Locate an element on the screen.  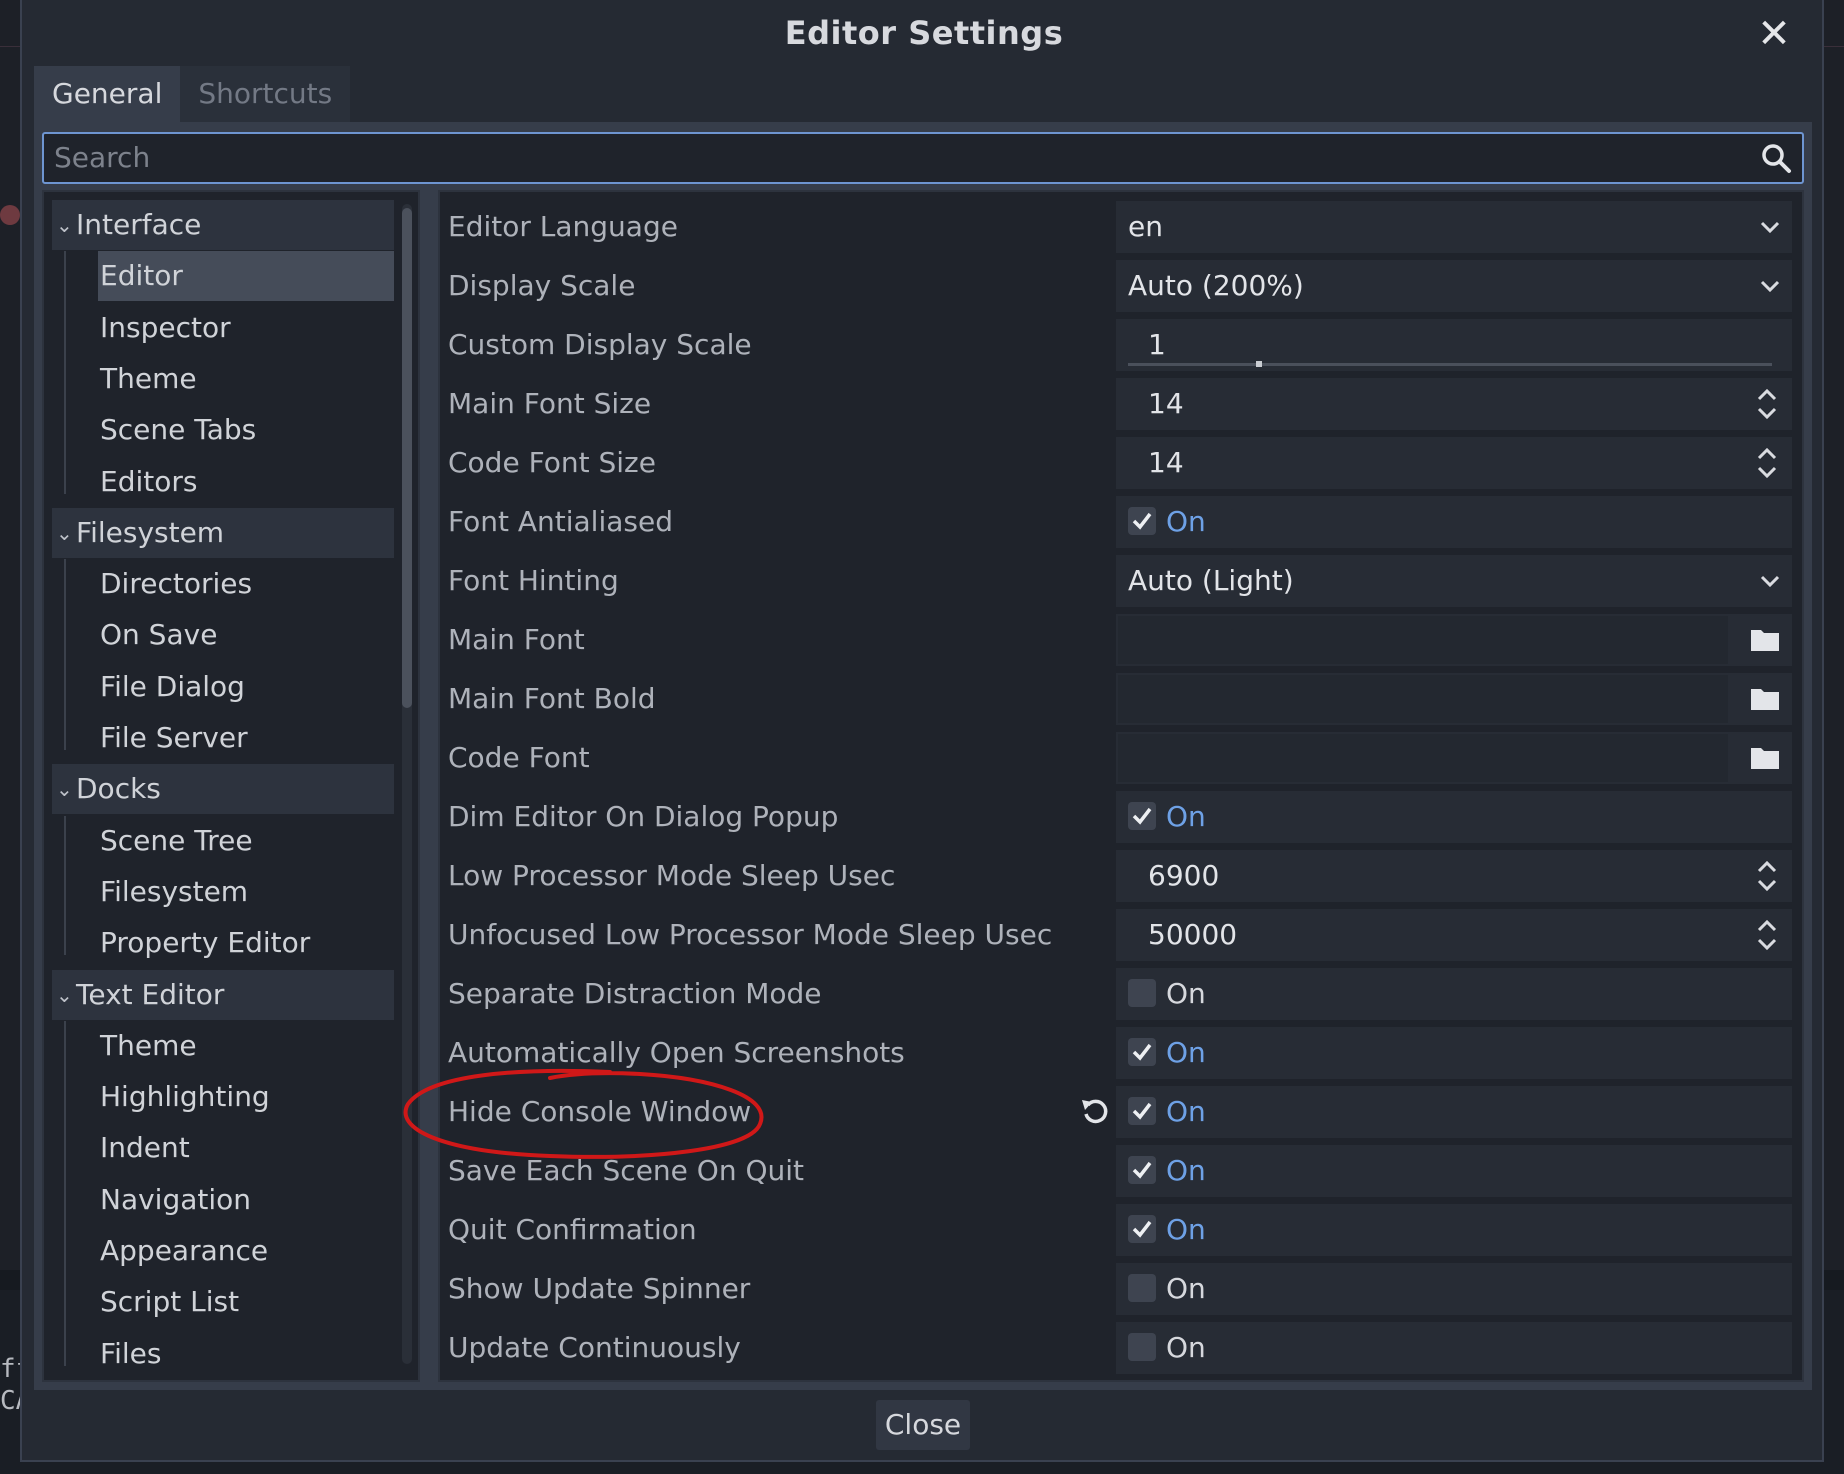
setting-checkbox-separate-distraction-mode: On is located at coordinates (1454, 994).